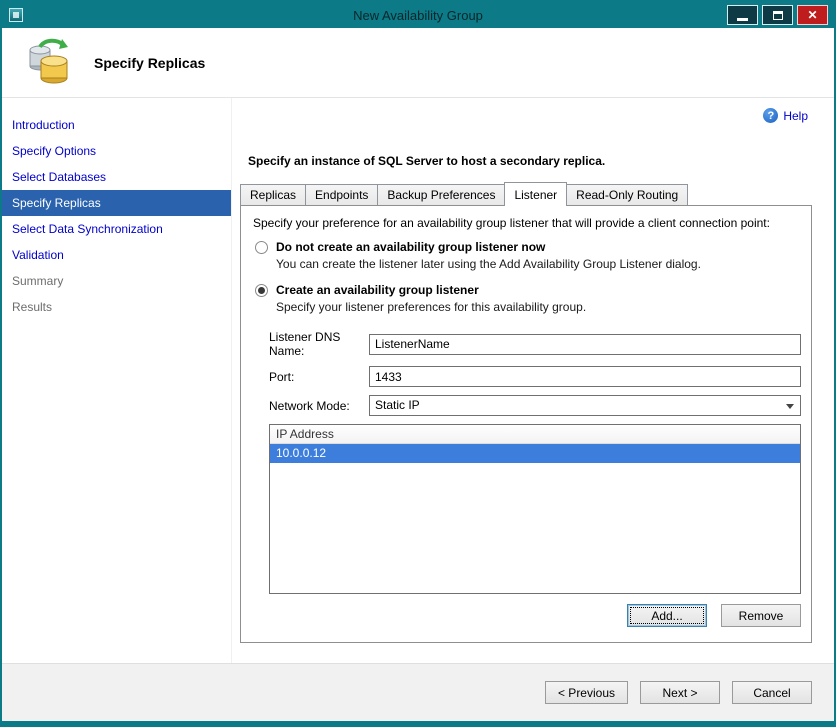  Describe the element at coordinates (116, 255) in the screenshot. I see `sidebar-item-validation: Validation` at that location.